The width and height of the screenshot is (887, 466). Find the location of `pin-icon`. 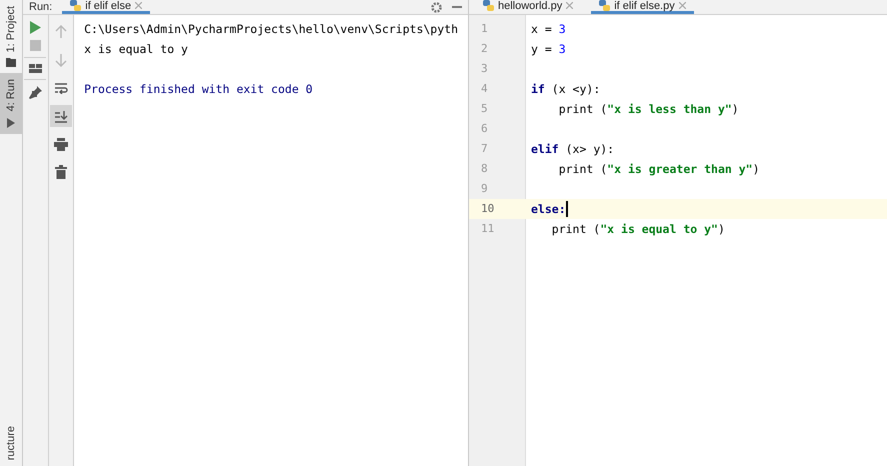

pin-icon is located at coordinates (35, 92).